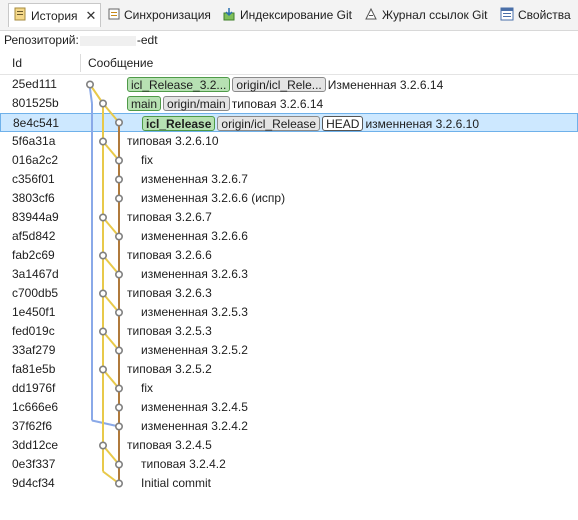 The width and height of the screenshot is (578, 520). What do you see at coordinates (80, 63) in the screenshot?
I see `column-divider` at bounding box center [80, 63].